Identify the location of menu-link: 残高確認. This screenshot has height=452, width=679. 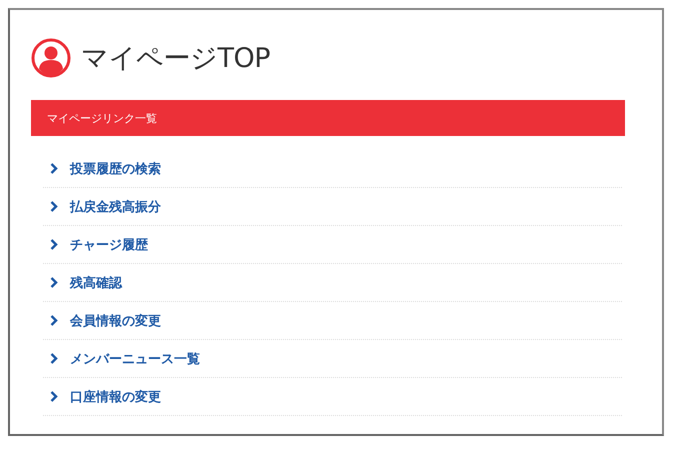
(332, 283).